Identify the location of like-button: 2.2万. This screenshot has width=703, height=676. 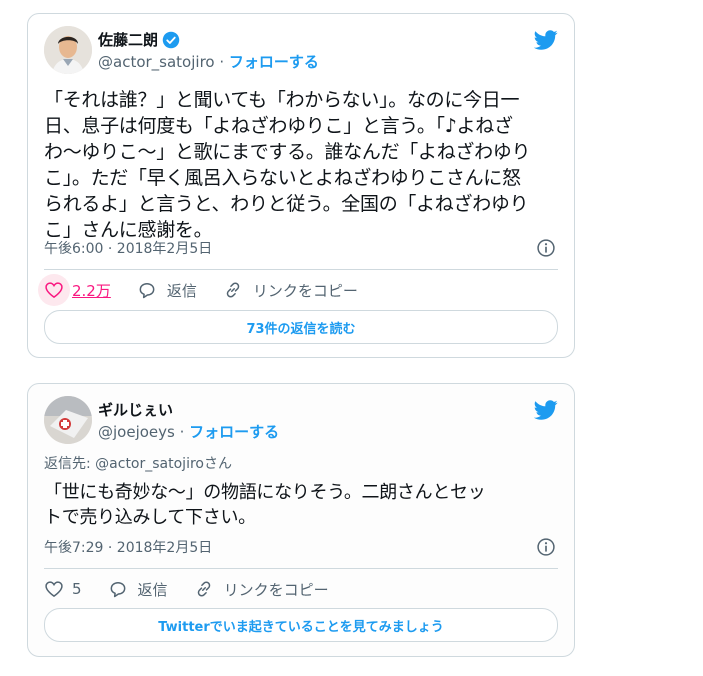
(74, 290).